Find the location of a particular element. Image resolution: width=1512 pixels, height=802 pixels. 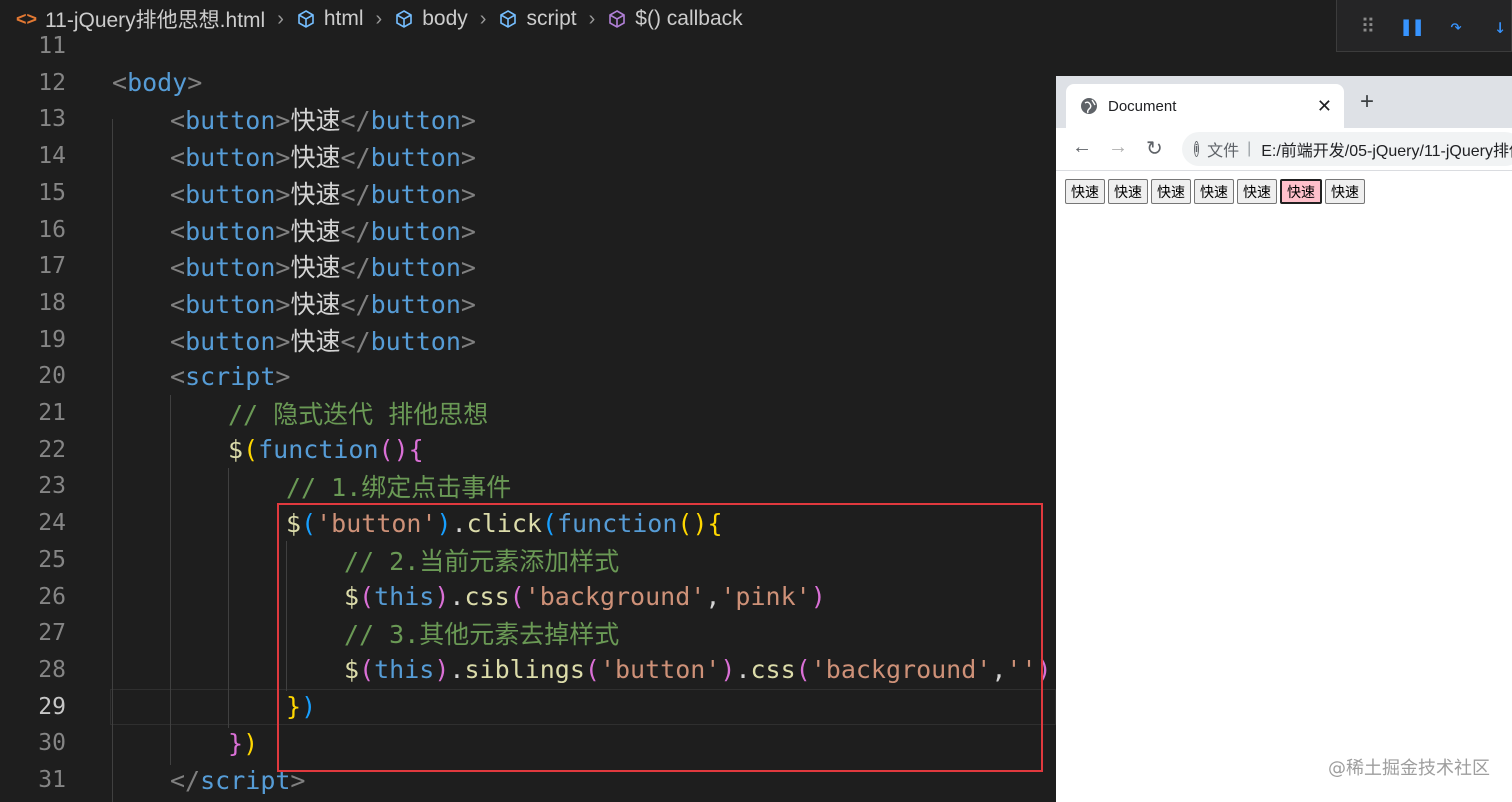

forward-icon: → is located at coordinates (1118, 147).